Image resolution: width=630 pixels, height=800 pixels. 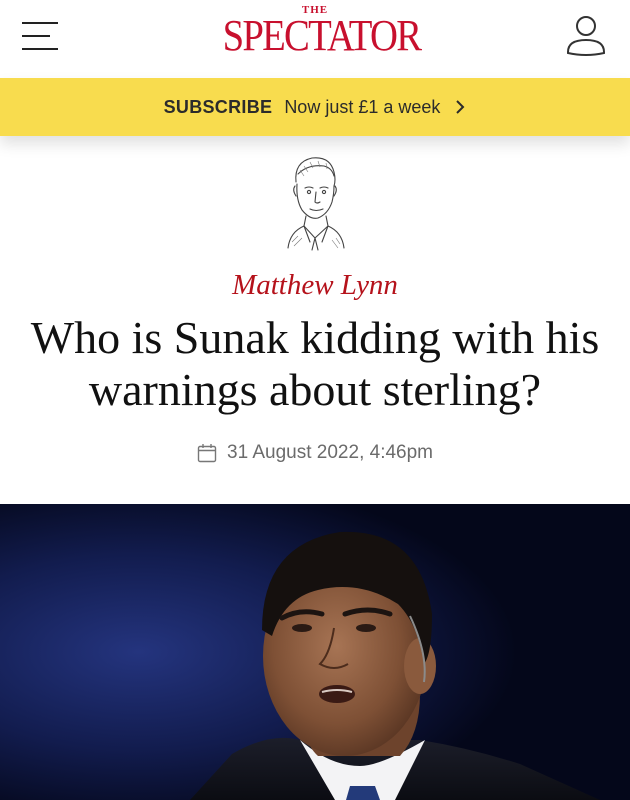 What do you see at coordinates (330, 452) in the screenshot?
I see `publish-date: 31 August 2022, 4:46pm` at bounding box center [330, 452].